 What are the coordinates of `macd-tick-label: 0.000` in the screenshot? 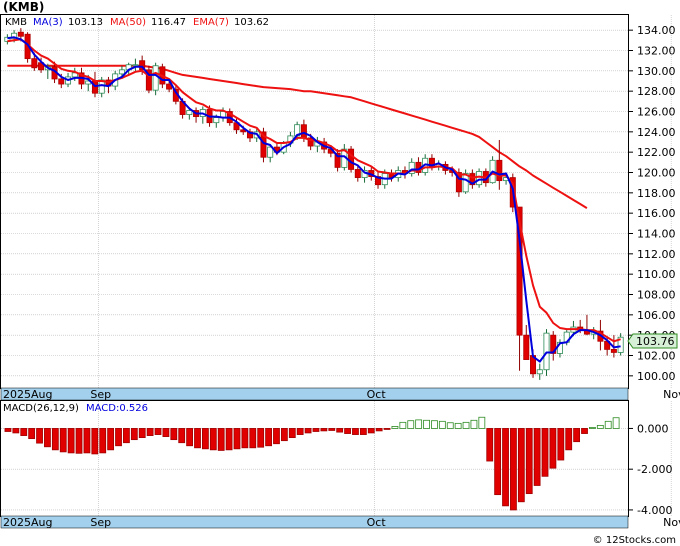 It's located at (653, 428).